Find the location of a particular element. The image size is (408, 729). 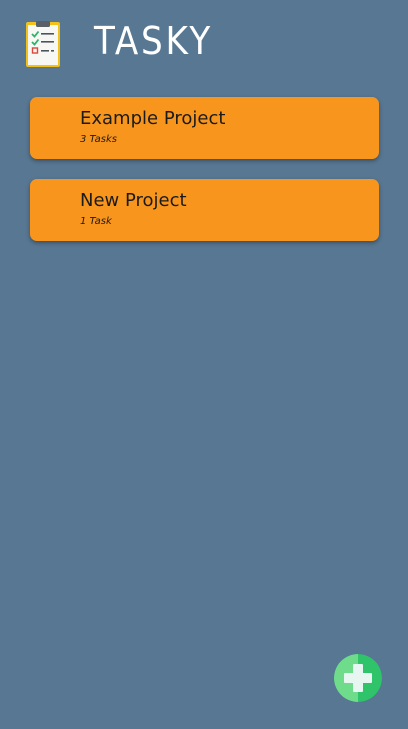

project-card: Example Project 3 Tasks is located at coordinates (204, 128).